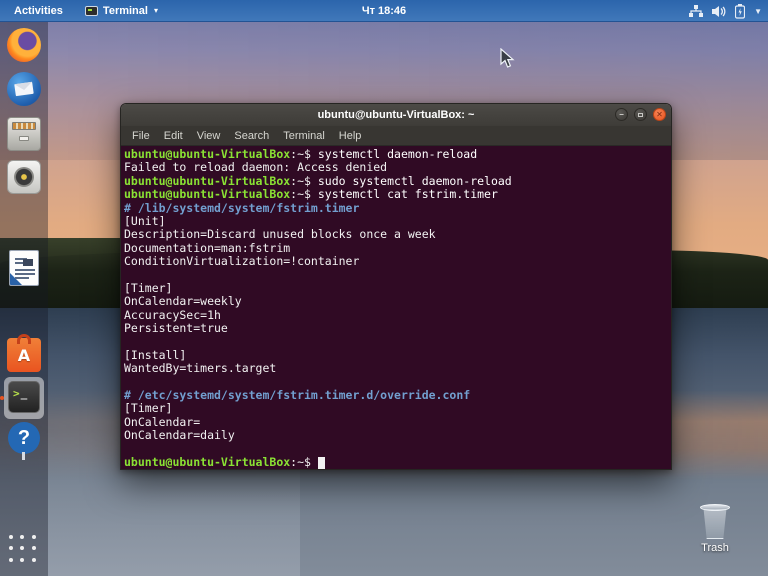 This screenshot has width=768, height=576. I want to click on menu-item-terminal: Terminal, so click(304, 136).